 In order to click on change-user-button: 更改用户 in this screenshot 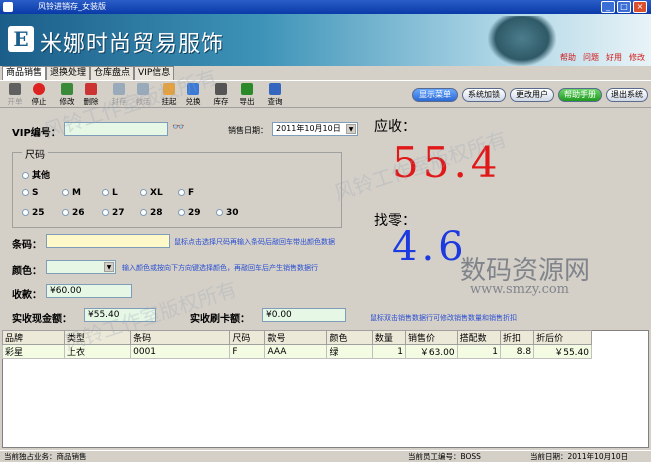, I will do `click(532, 95)`.